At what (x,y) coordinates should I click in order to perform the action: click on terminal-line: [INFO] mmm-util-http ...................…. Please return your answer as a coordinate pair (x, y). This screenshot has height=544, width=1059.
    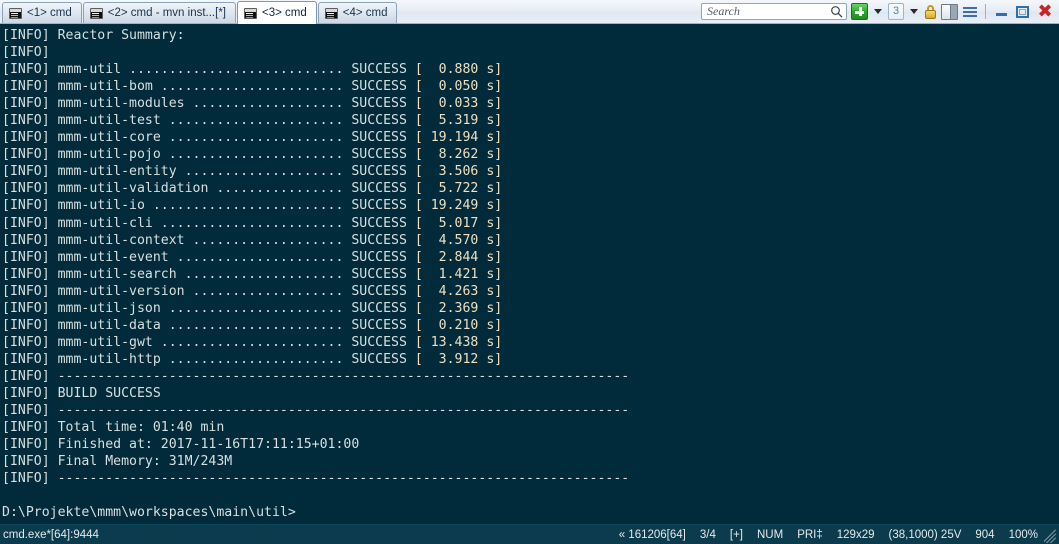
    Looking at the image, I should click on (252, 359).